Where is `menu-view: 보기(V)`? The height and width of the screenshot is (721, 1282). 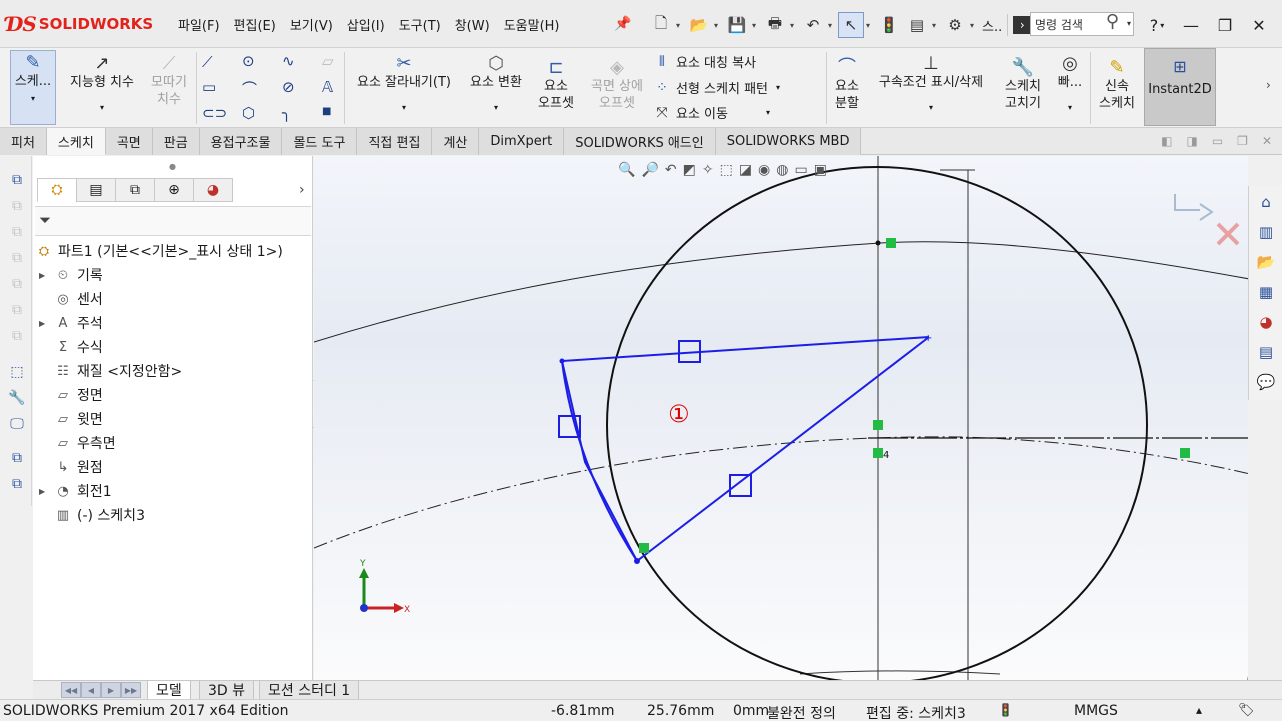 menu-view: 보기(V) is located at coordinates (311, 24).